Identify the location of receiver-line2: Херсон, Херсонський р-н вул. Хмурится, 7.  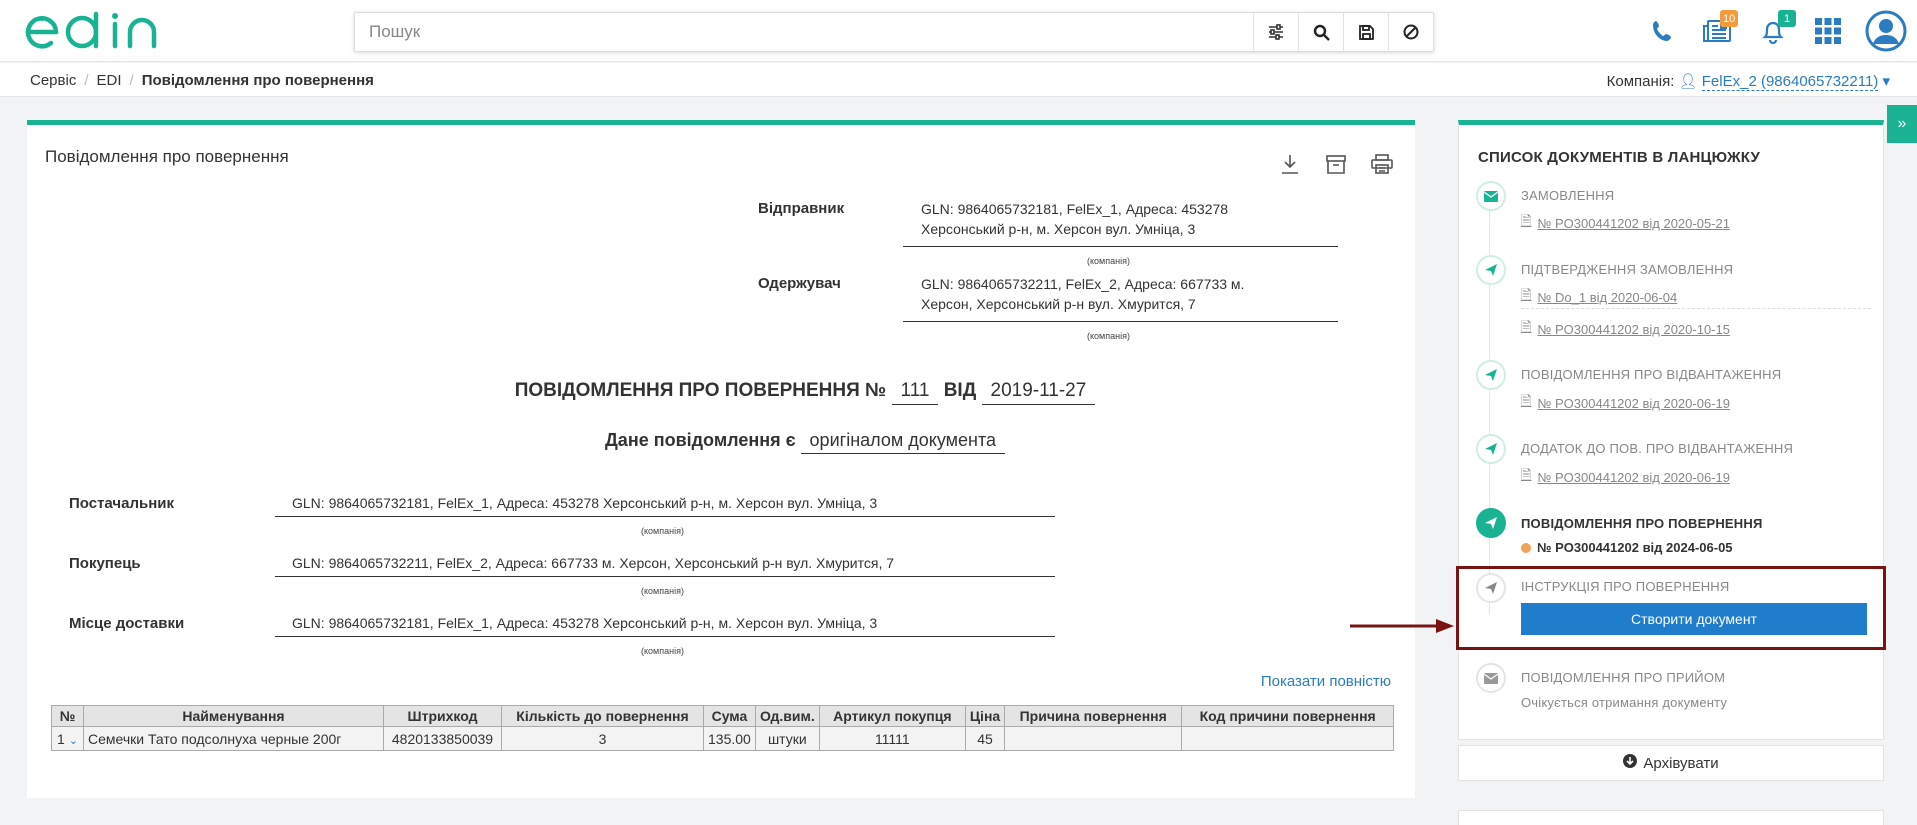
(1058, 304).